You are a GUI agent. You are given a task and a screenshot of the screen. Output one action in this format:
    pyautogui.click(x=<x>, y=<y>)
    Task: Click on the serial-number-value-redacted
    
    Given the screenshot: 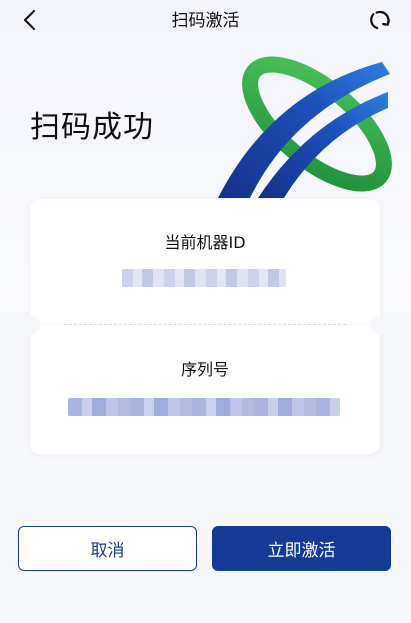 What is the action you would take?
    pyautogui.click(x=204, y=407)
    